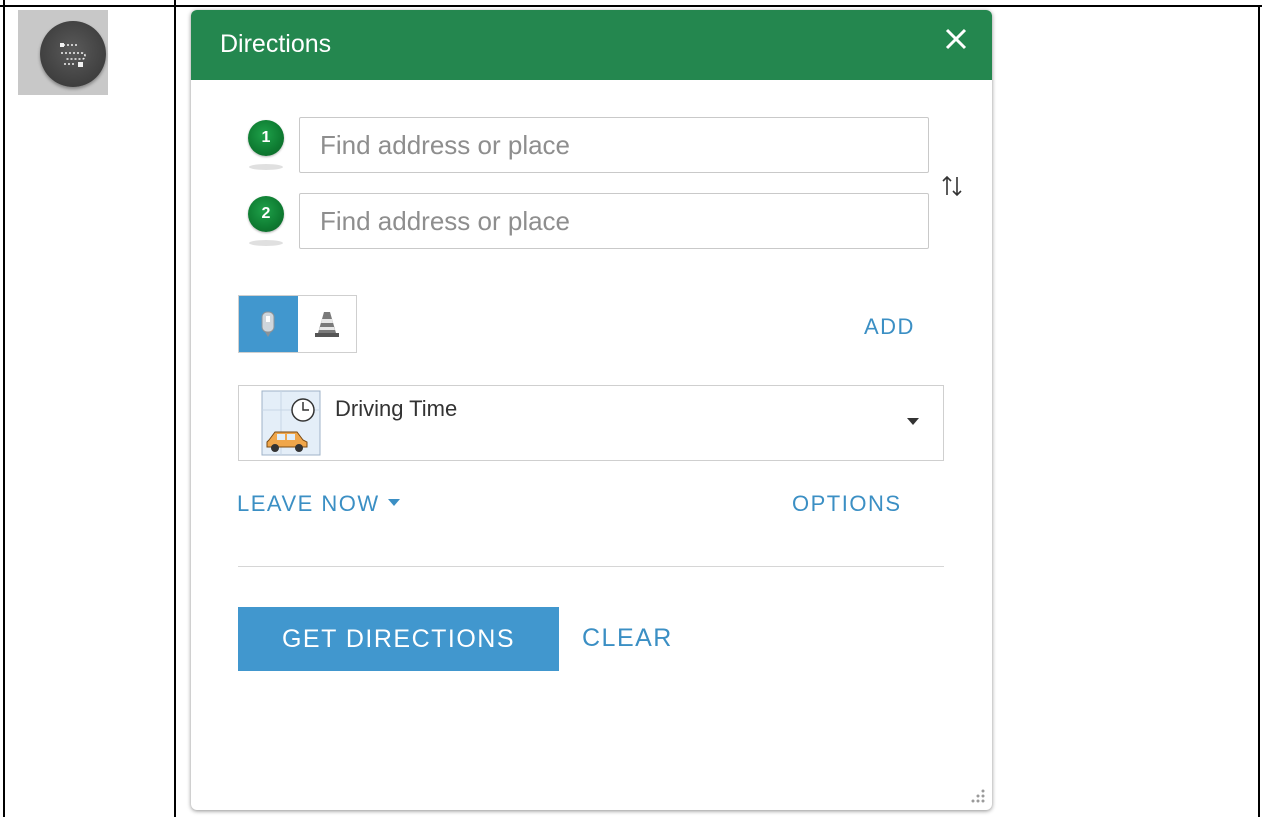 Image resolution: width=1262 pixels, height=817 pixels. I want to click on swap-arrows-icon, so click(952, 186).